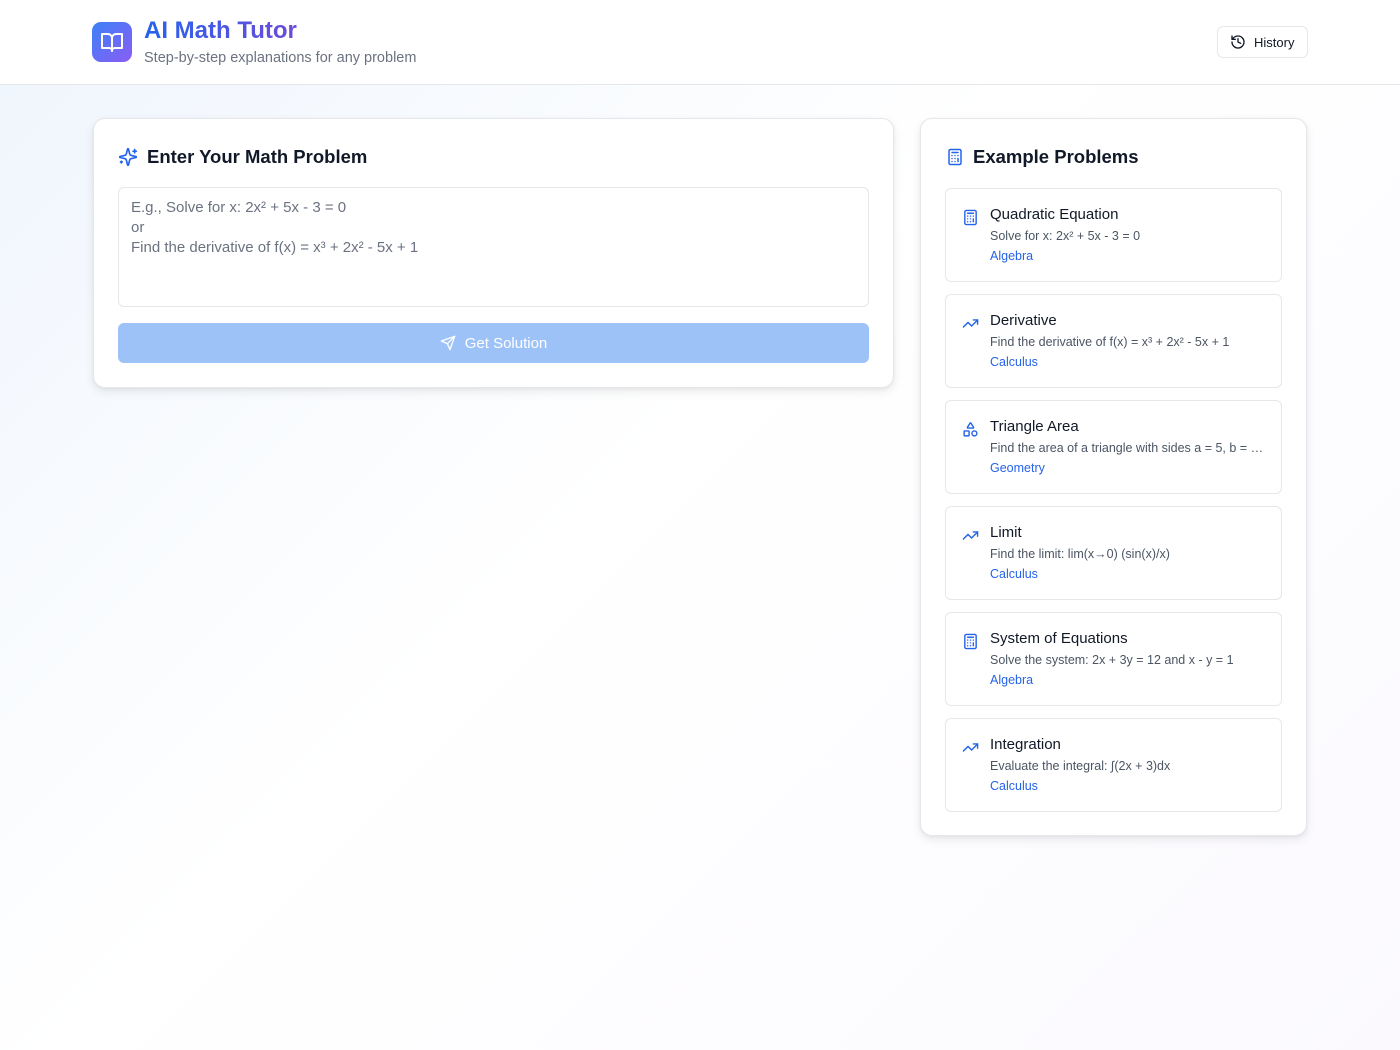  I want to click on shapes-icon, so click(970, 429).